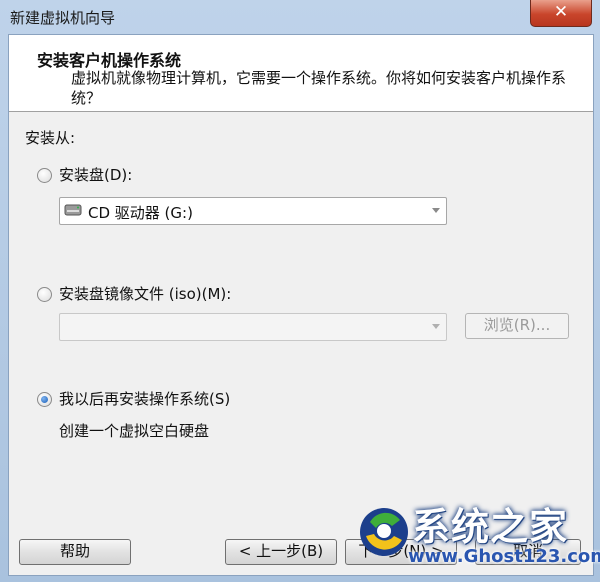  What do you see at coordinates (73, 210) in the screenshot?
I see `cd-drive-icon` at bounding box center [73, 210].